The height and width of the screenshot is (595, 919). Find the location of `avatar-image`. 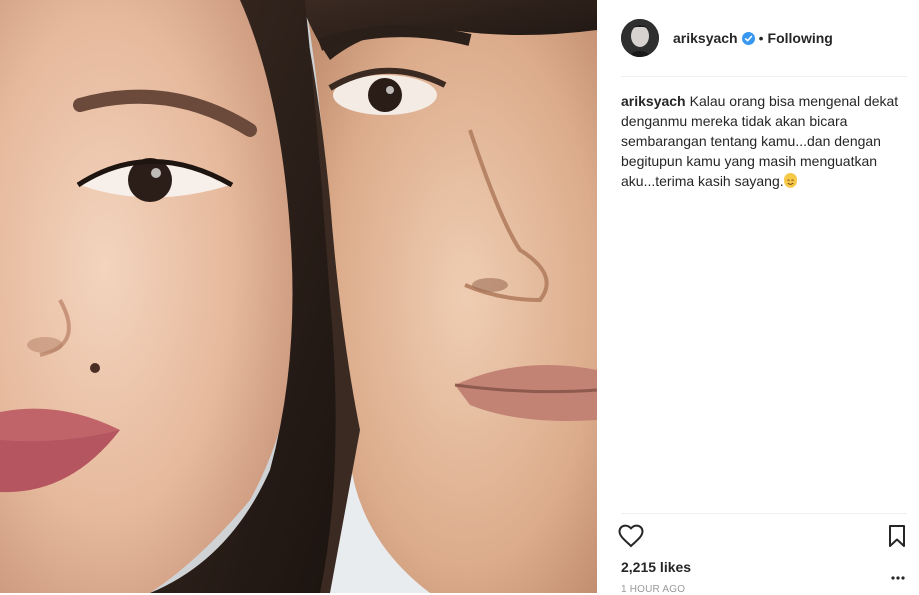

avatar-image is located at coordinates (640, 38).